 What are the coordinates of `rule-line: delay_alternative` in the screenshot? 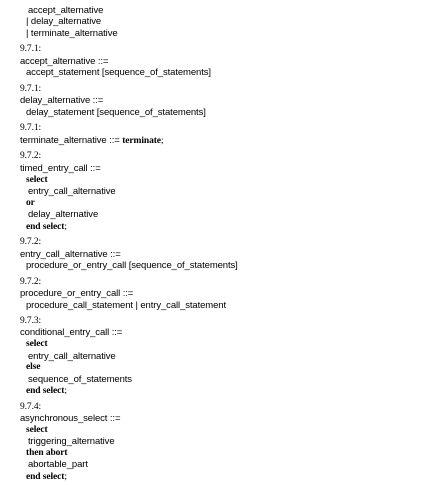 It's located at (63, 214).